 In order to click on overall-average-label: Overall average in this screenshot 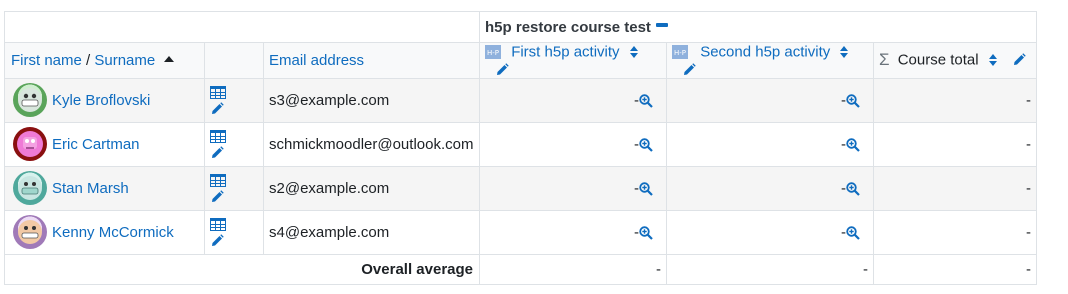, I will do `click(242, 269)`.